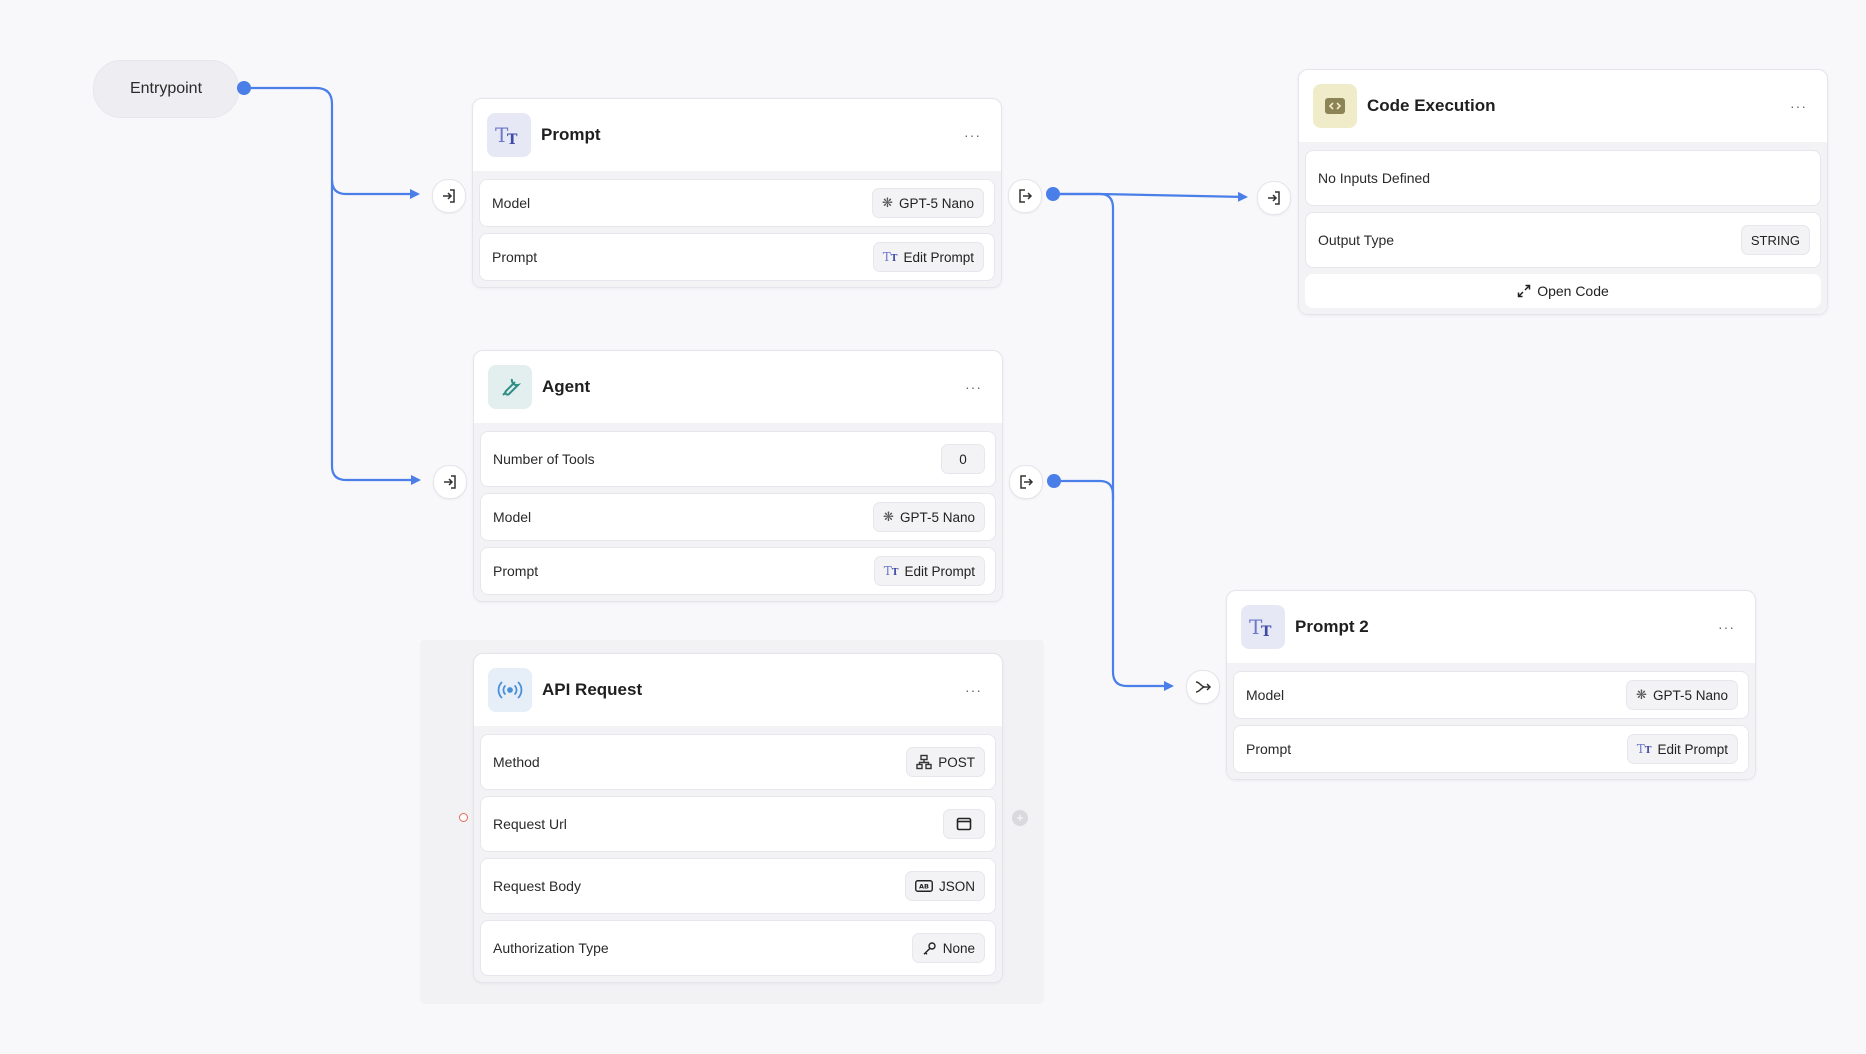  Describe the element at coordinates (1431, 105) in the screenshot. I see `code-execution-node-title: Code Execution` at that location.